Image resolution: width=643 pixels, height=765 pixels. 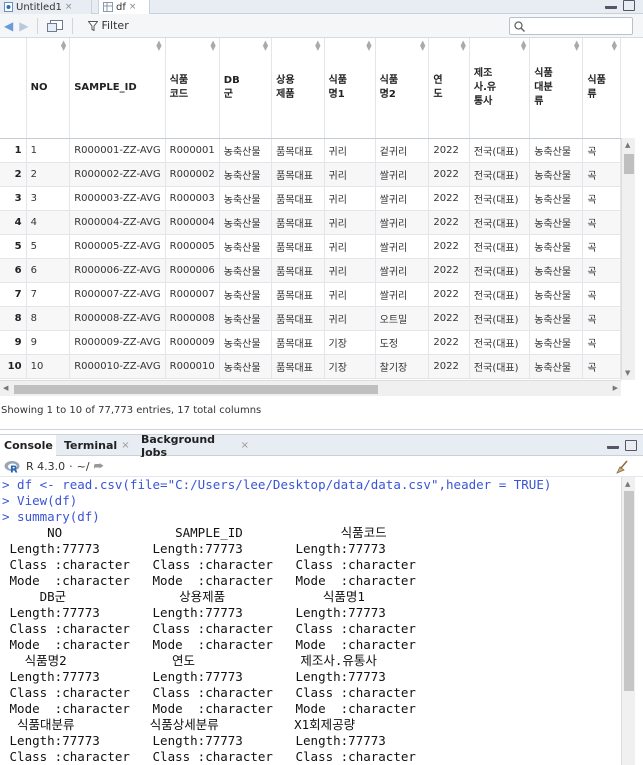 What do you see at coordinates (97, 445) in the screenshot?
I see `tab-terminal: Terminal ×` at bounding box center [97, 445].